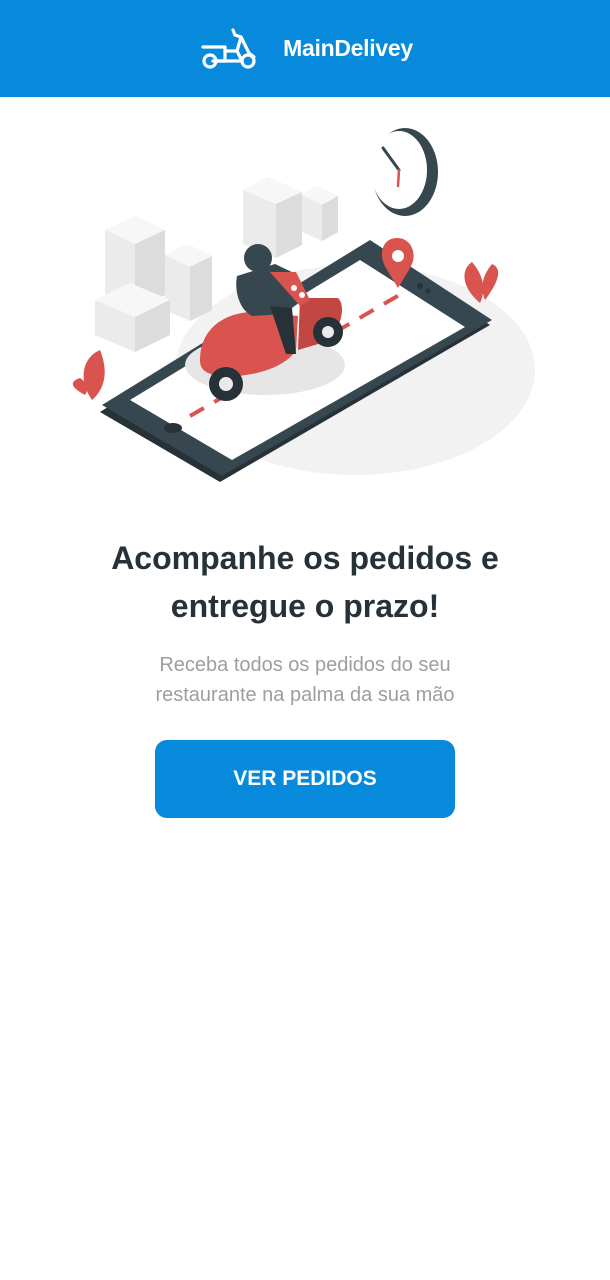 The width and height of the screenshot is (610, 1280). Describe the element at coordinates (404, 172) in the screenshot. I see `clock-icon` at that location.